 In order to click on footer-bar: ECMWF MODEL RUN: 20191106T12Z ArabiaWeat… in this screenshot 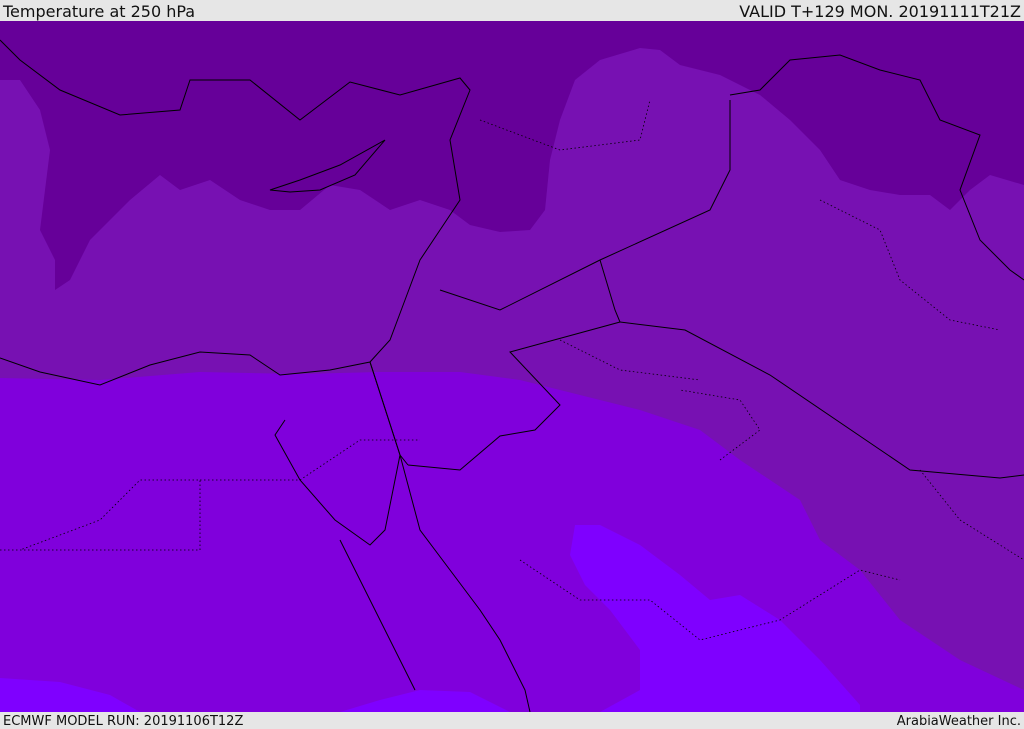, I will do `click(512, 720)`.